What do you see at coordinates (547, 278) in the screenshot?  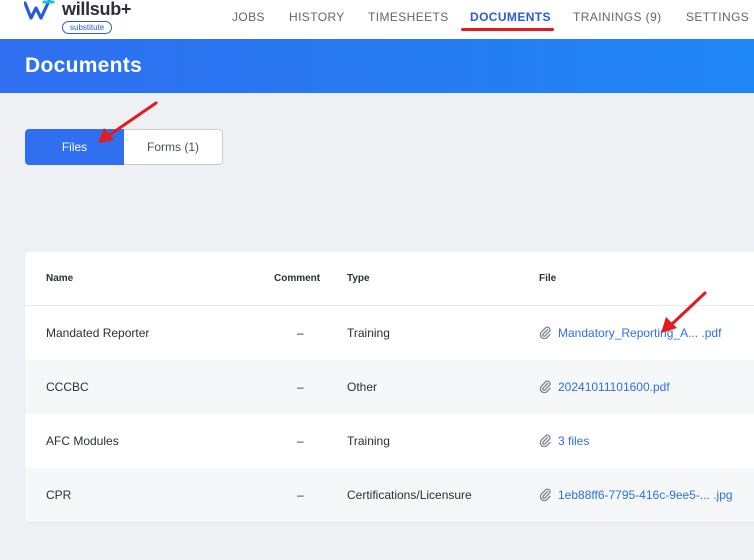 I see `column-header-file: File` at bounding box center [547, 278].